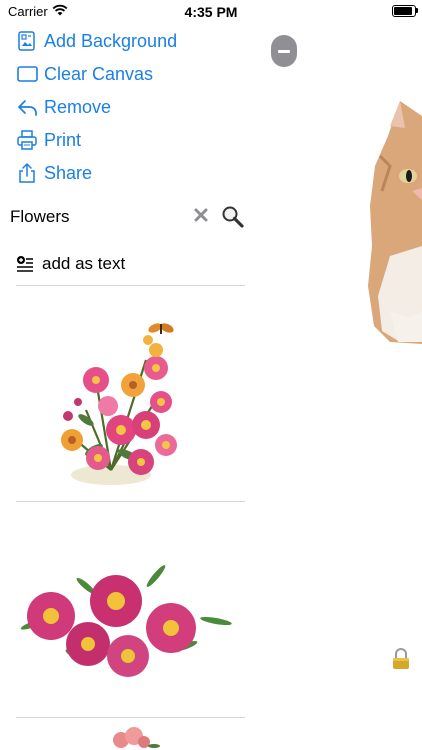  Describe the element at coordinates (126, 621) in the screenshot. I see `flower-garland-image` at that location.